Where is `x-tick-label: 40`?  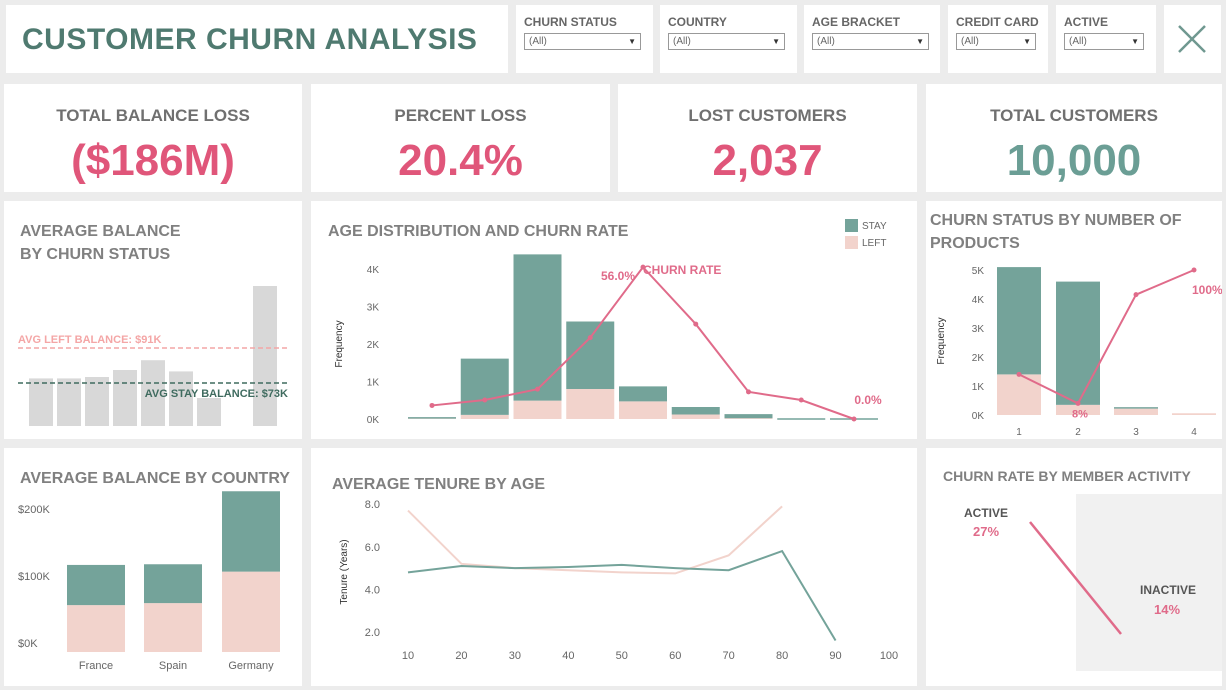
x-tick-label: 40 is located at coordinates (568, 656).